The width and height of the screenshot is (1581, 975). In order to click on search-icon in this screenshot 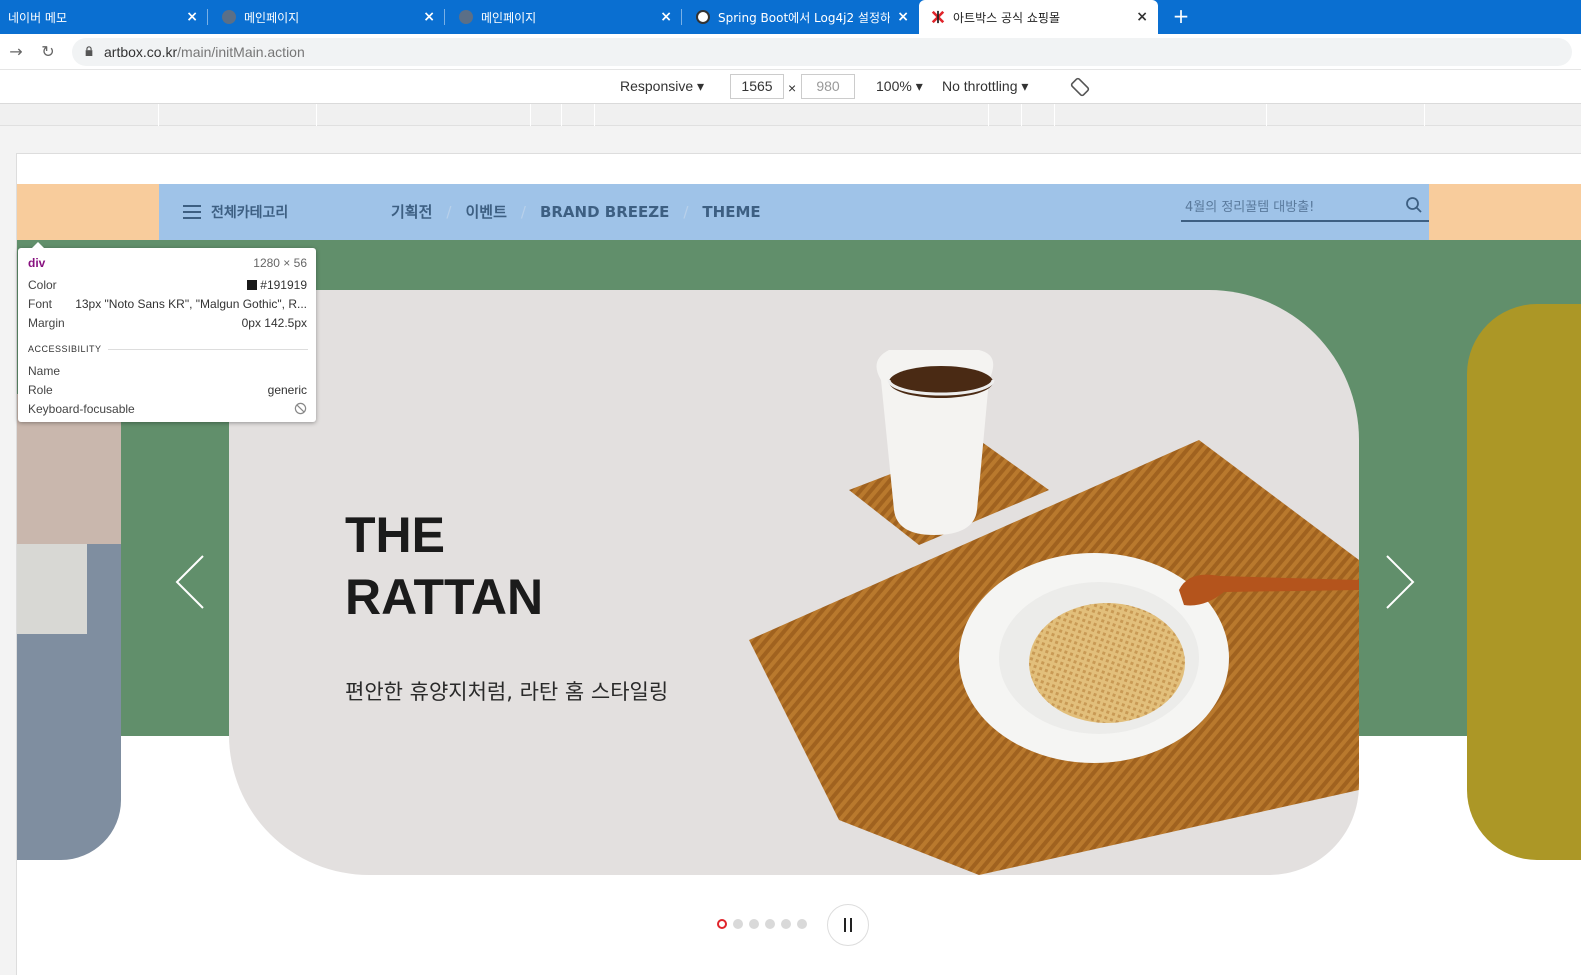, I will do `click(1414, 205)`.